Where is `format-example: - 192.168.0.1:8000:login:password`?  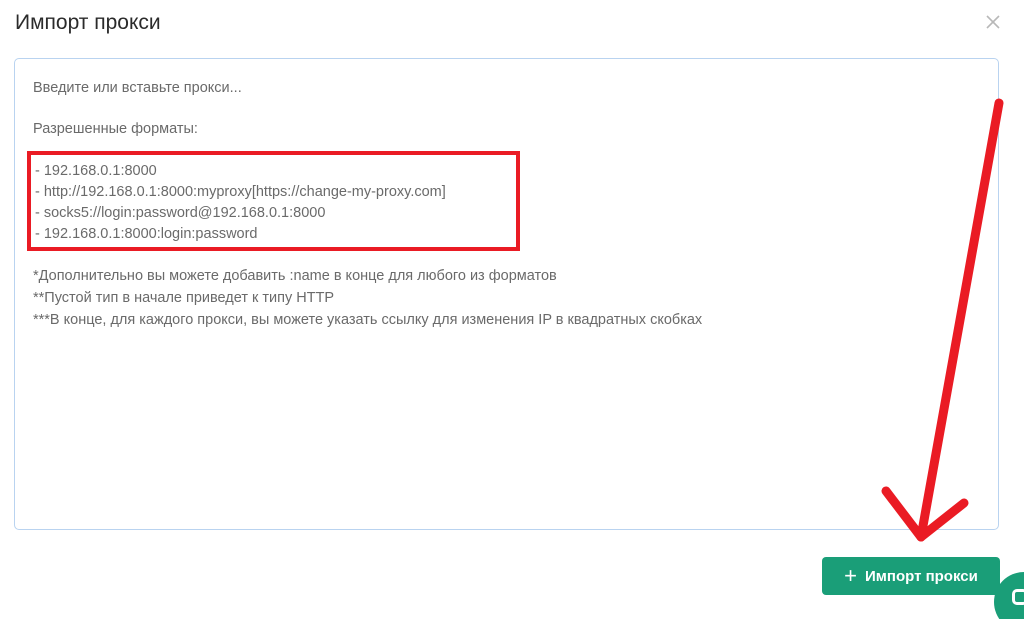 format-example: - 192.168.0.1:8000:login:password is located at coordinates (146, 234).